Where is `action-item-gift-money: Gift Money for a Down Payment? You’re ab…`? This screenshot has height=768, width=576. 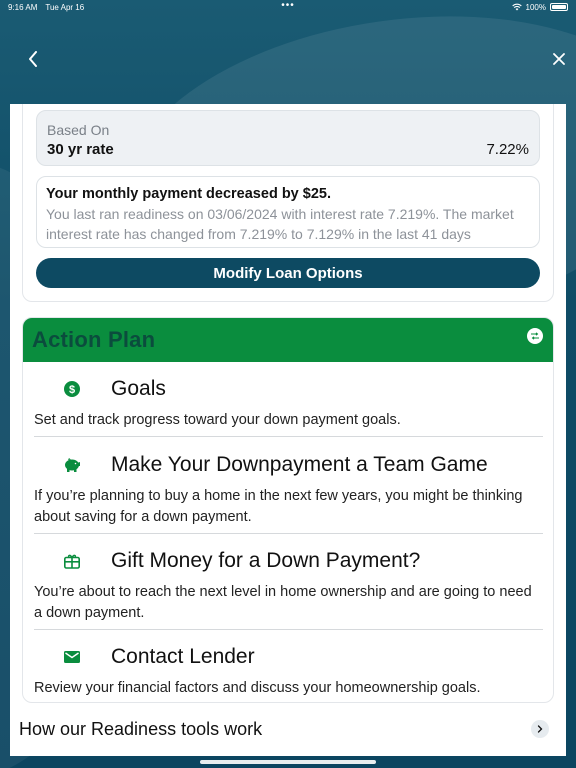 action-item-gift-money: Gift Money for a Down Payment? You’re ab… is located at coordinates (288, 582).